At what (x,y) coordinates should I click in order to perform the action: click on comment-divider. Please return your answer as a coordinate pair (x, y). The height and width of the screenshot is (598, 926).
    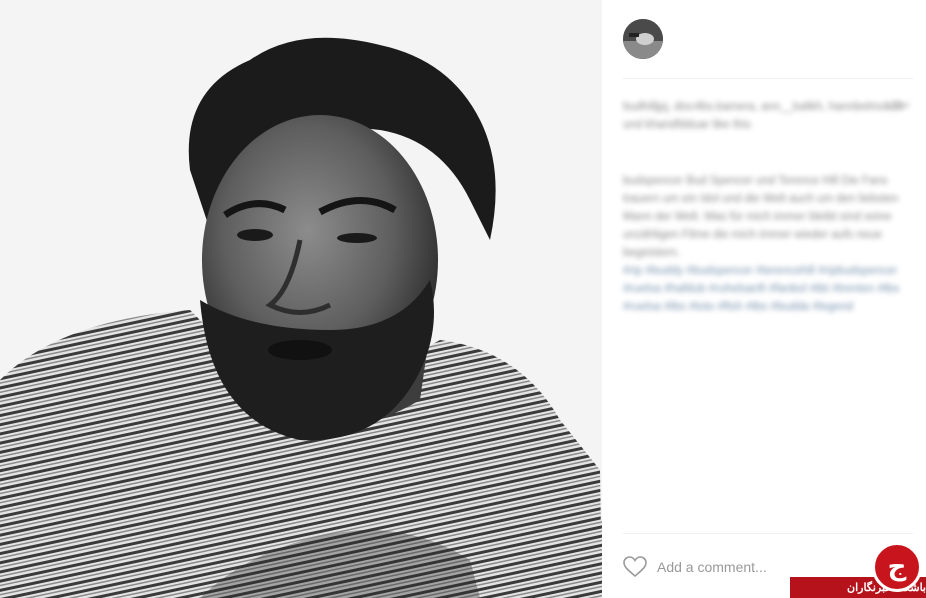
    Looking at the image, I should click on (768, 533).